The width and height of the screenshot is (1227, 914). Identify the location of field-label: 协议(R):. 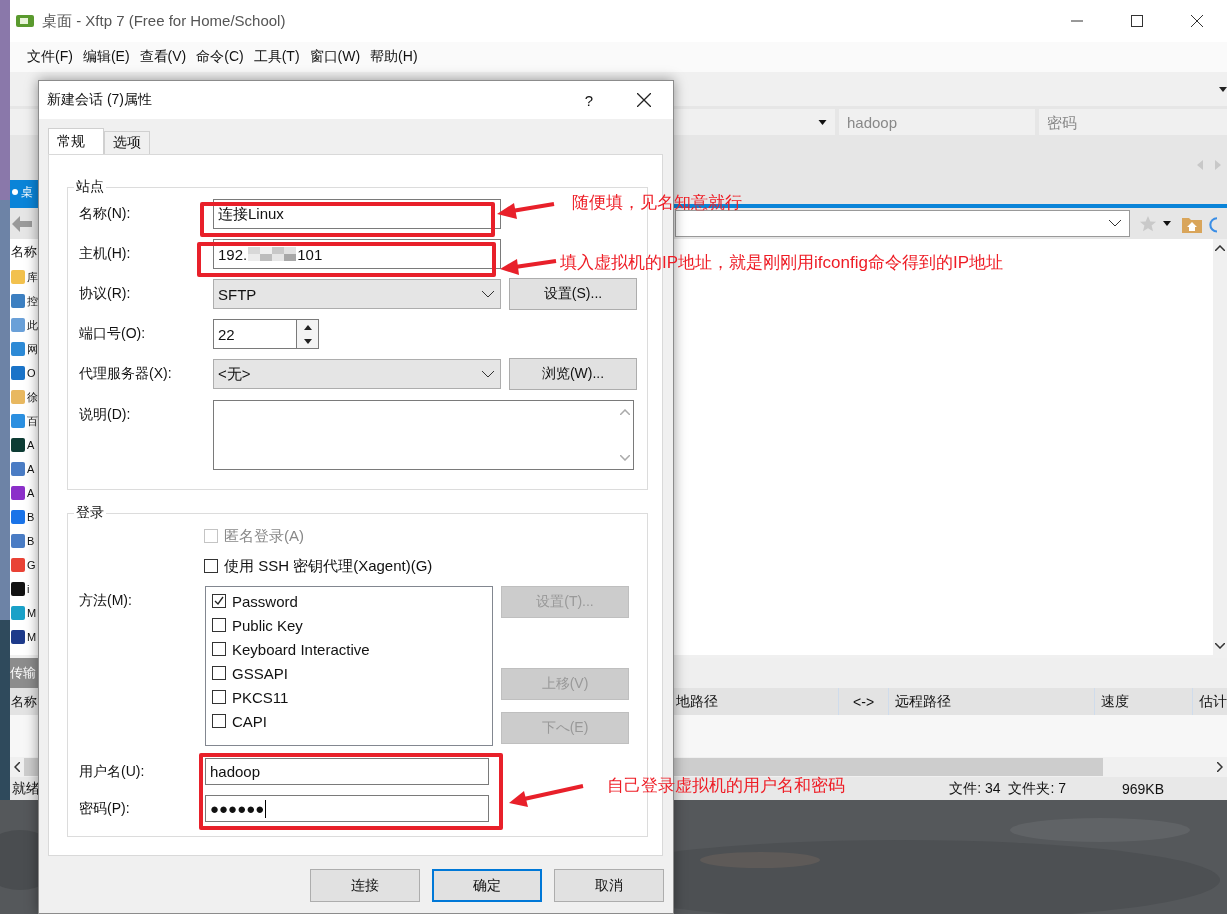
(105, 294).